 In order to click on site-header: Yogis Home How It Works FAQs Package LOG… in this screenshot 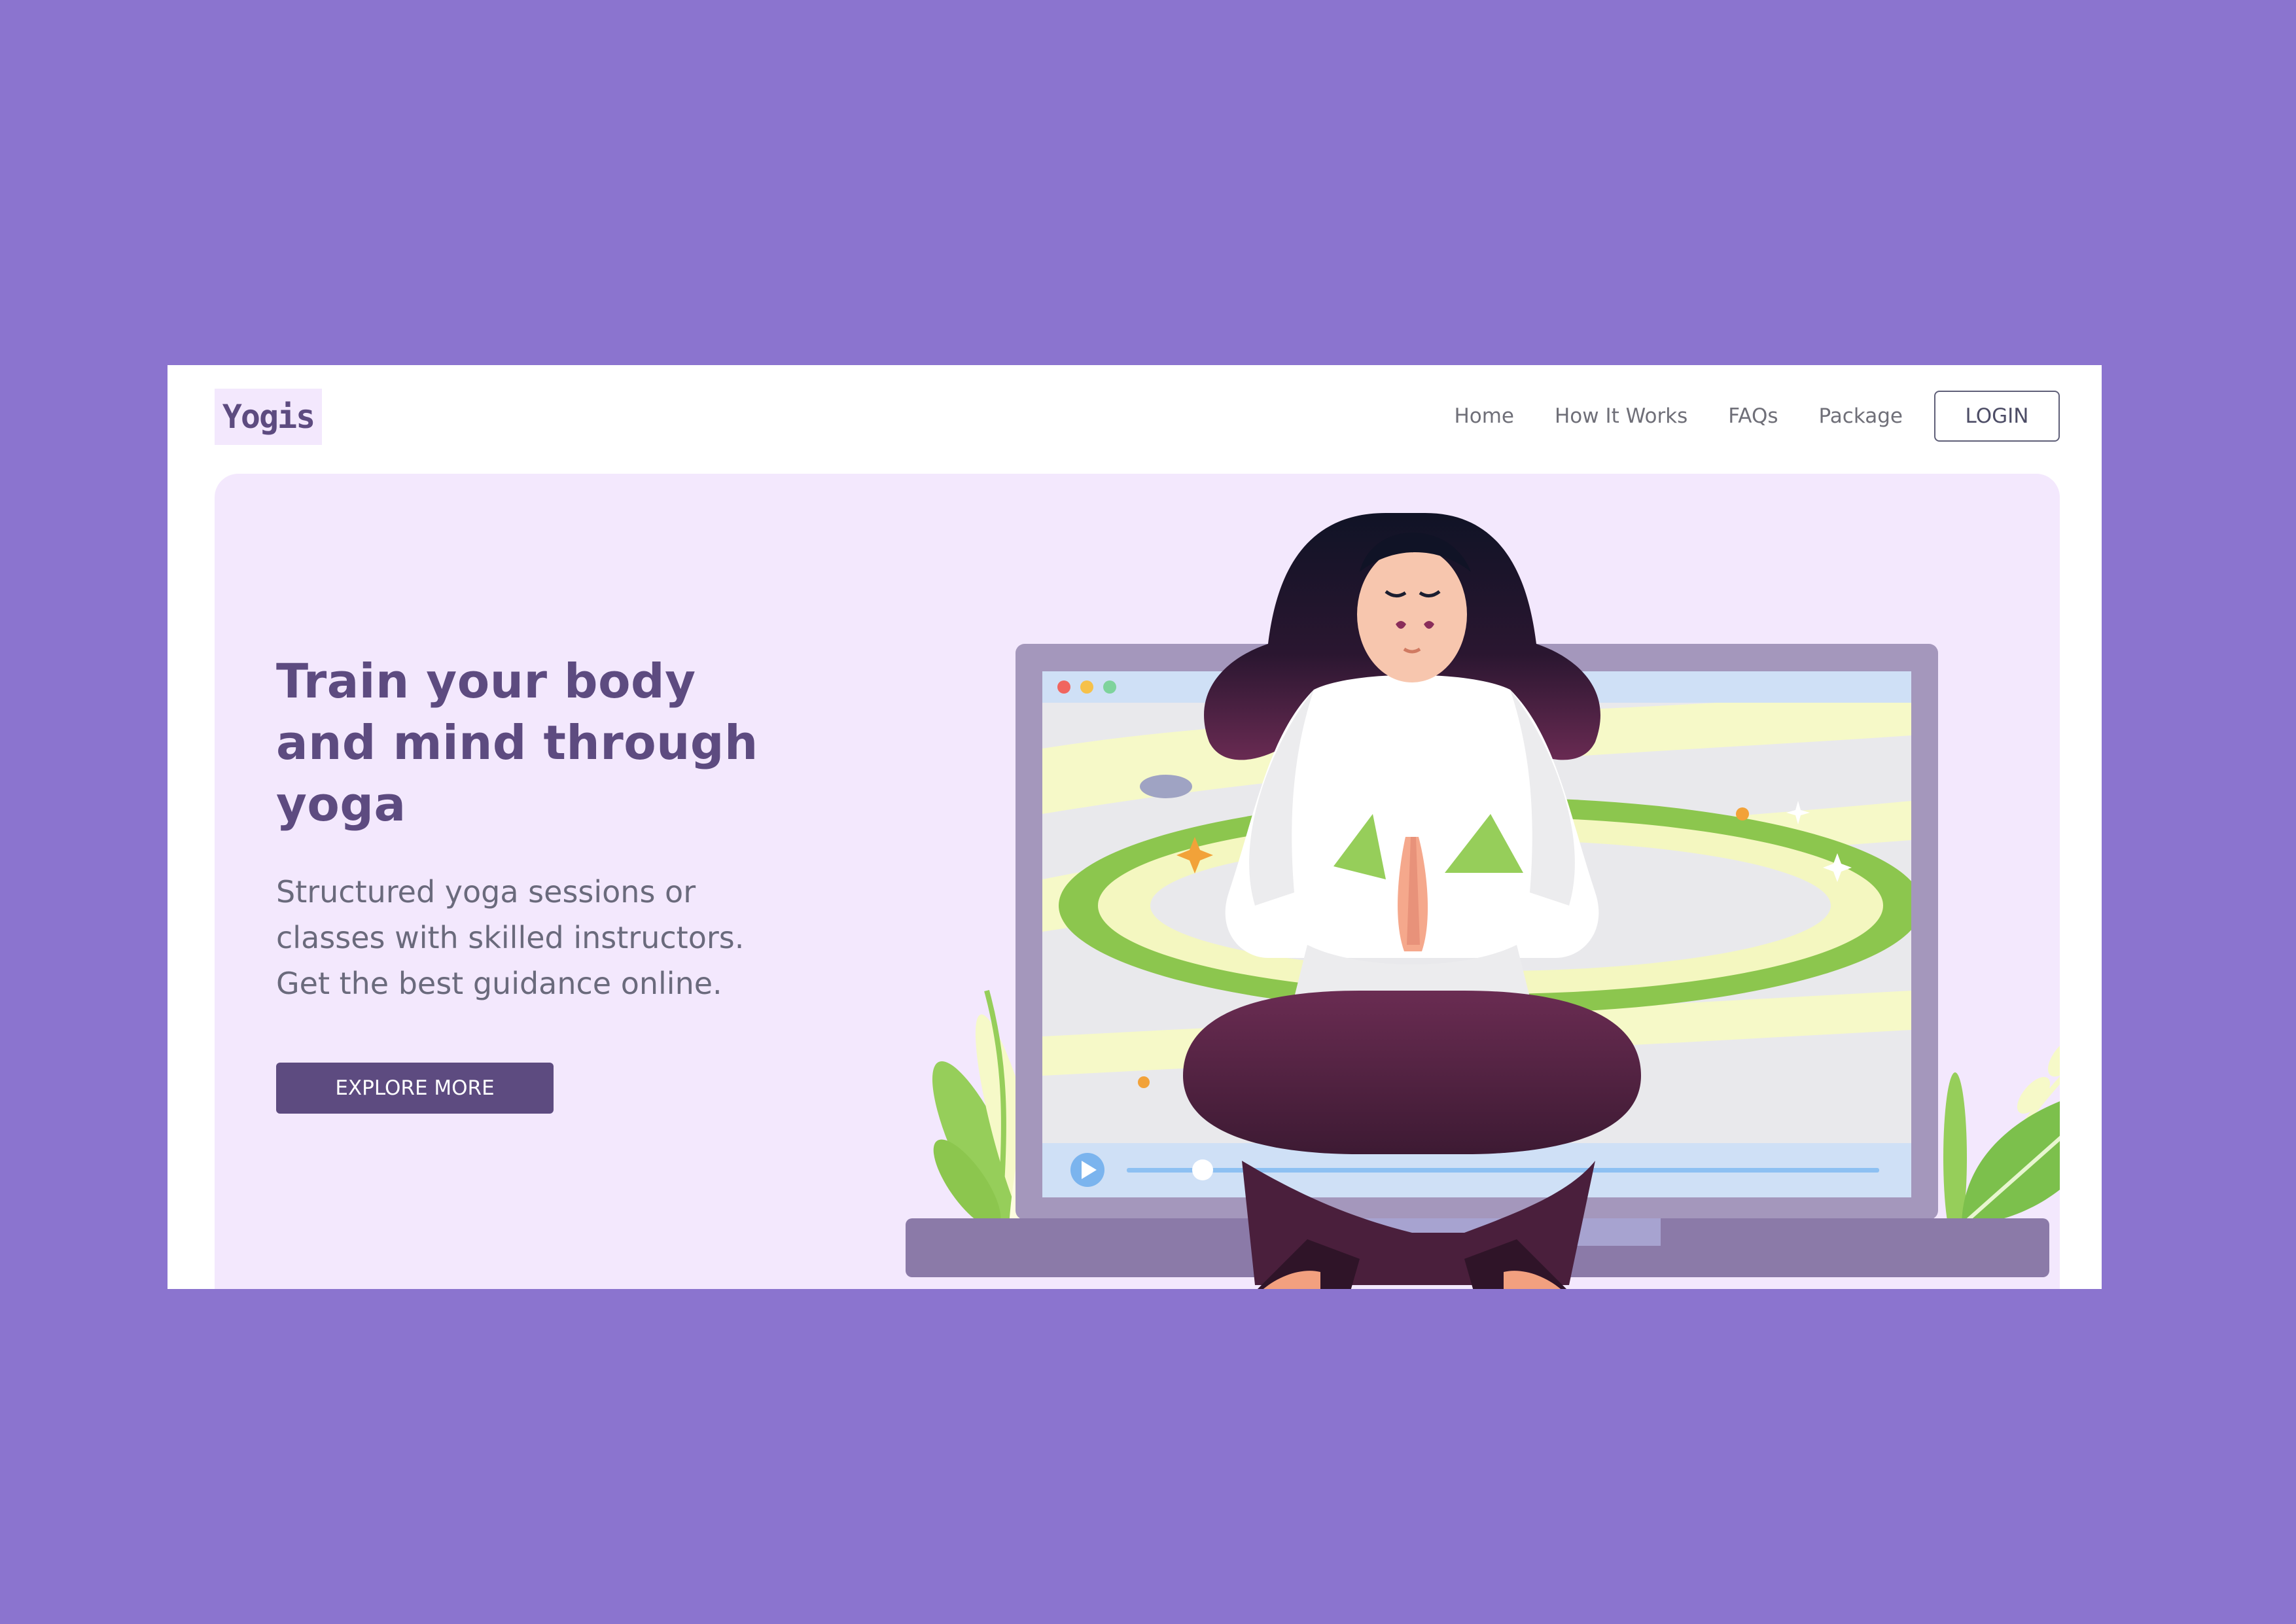, I will do `click(1135, 419)`.